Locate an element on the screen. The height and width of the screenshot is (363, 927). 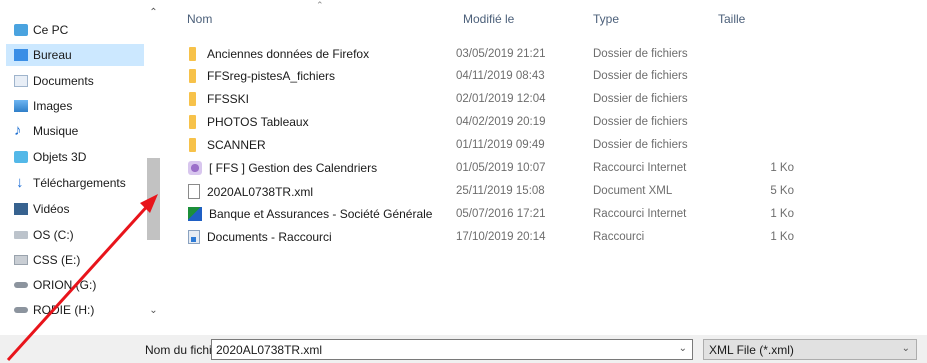
file-name: [ FFS ] Gestion des Calendriers is located at coordinates (293, 168).